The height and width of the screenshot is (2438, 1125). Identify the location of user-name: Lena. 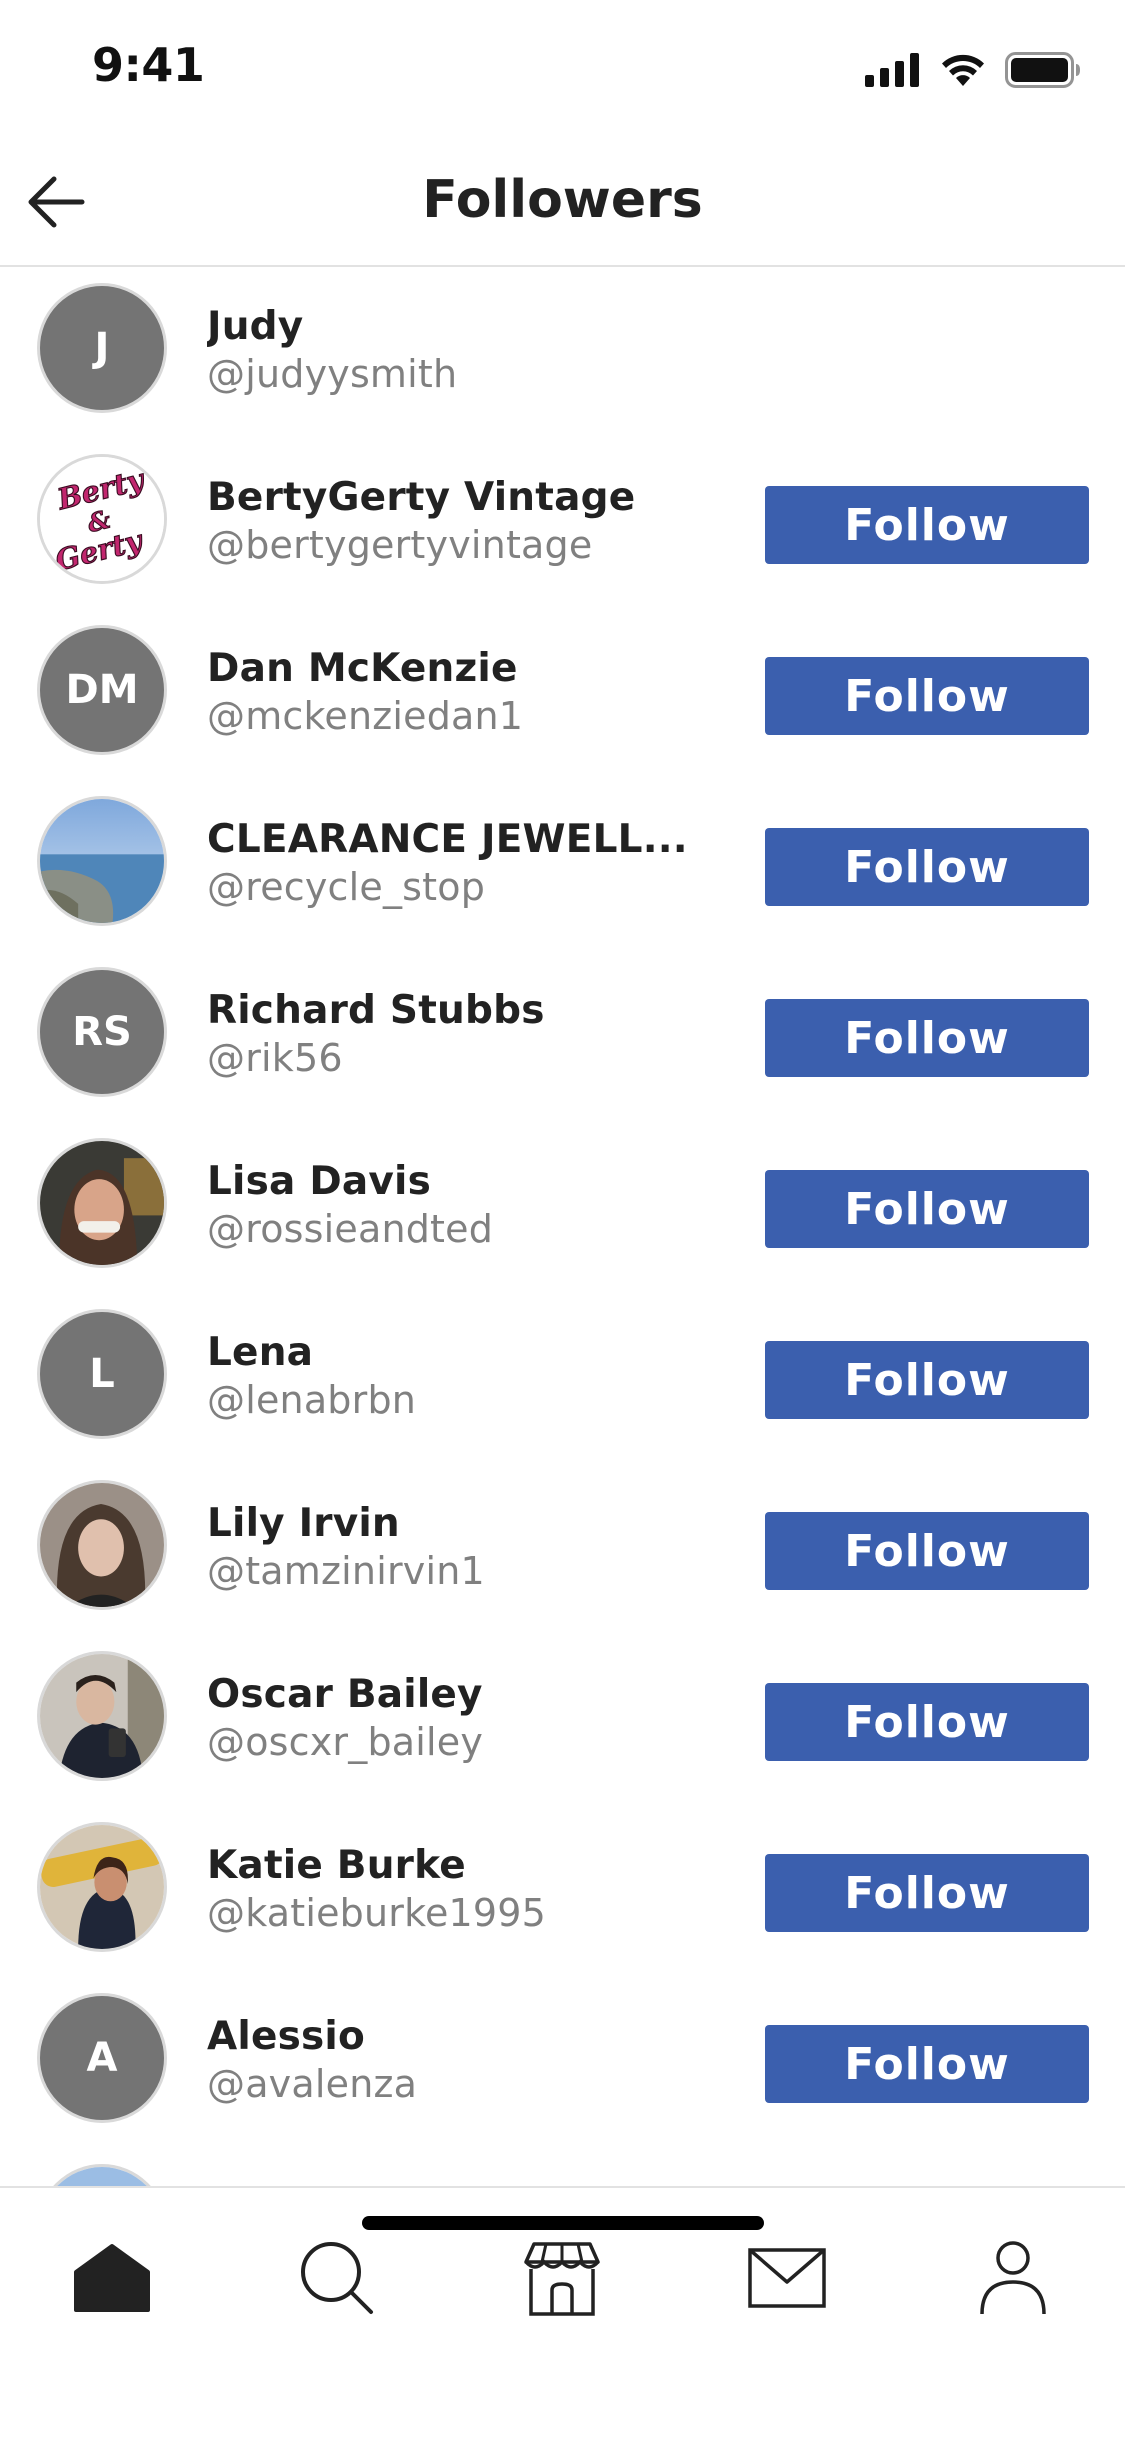
(260, 1352).